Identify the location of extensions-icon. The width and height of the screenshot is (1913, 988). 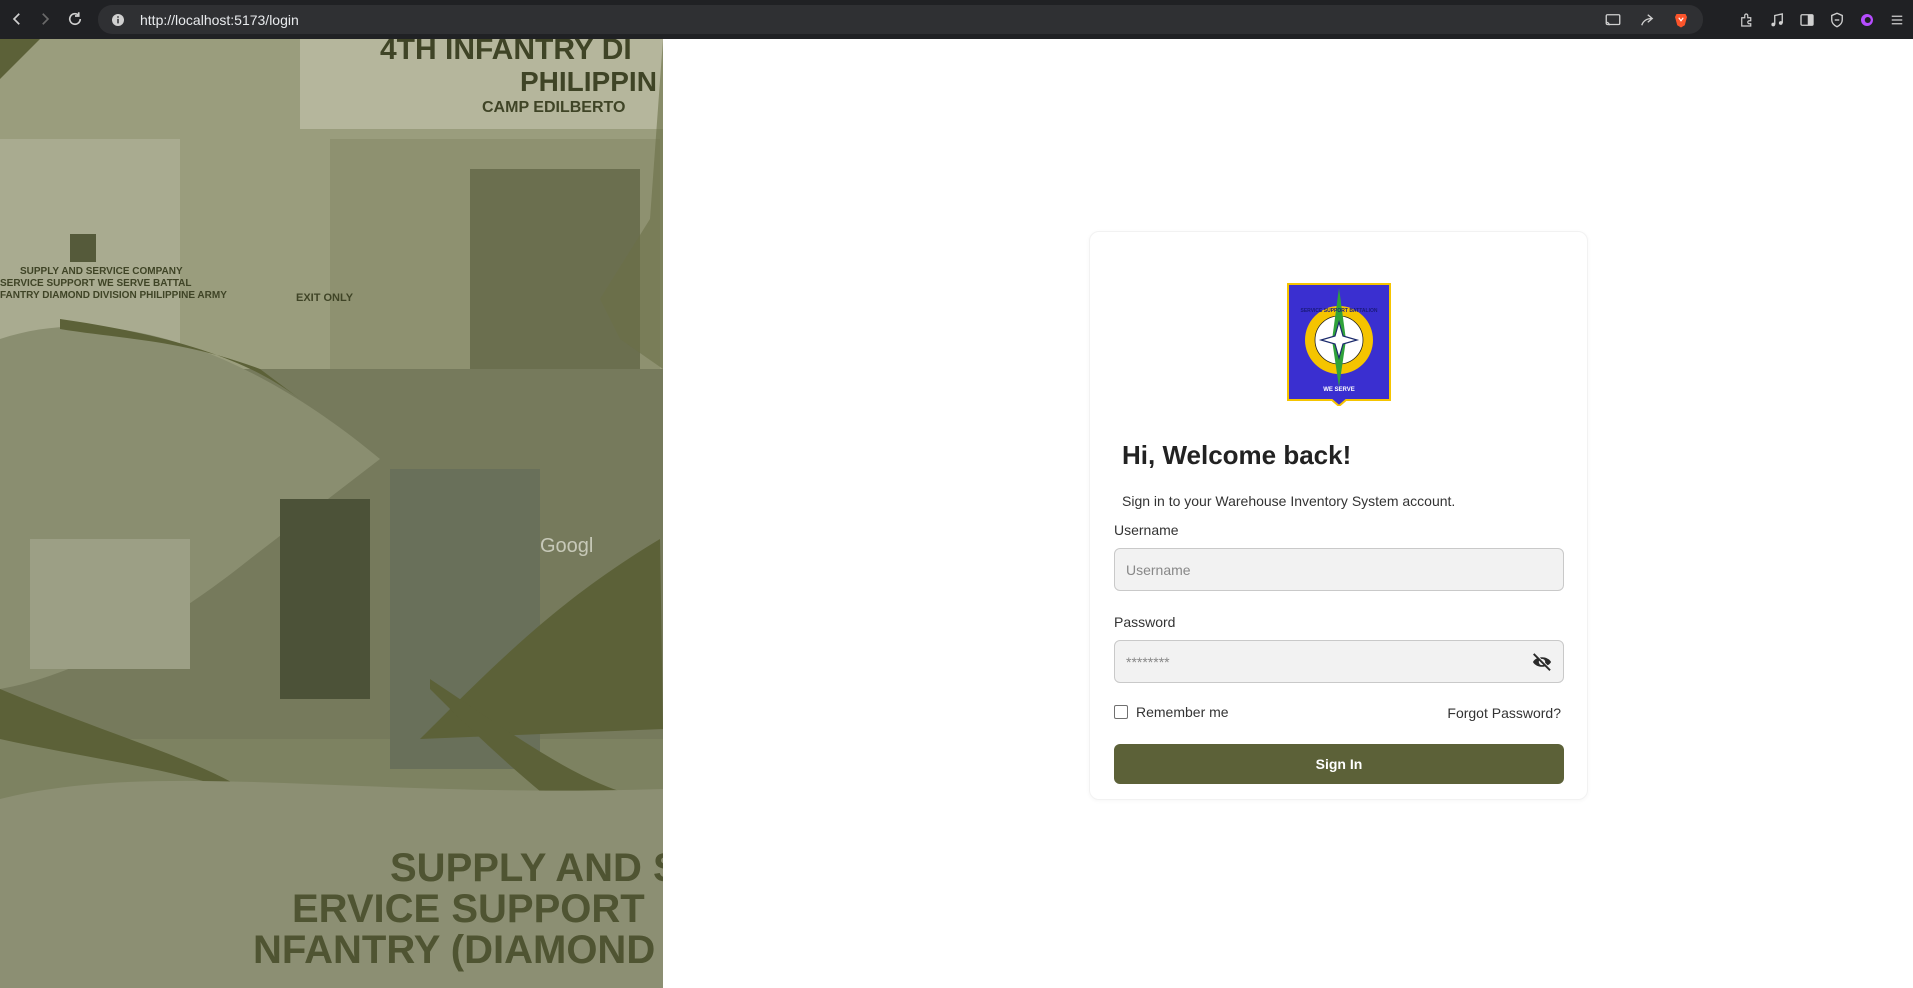
(1747, 20).